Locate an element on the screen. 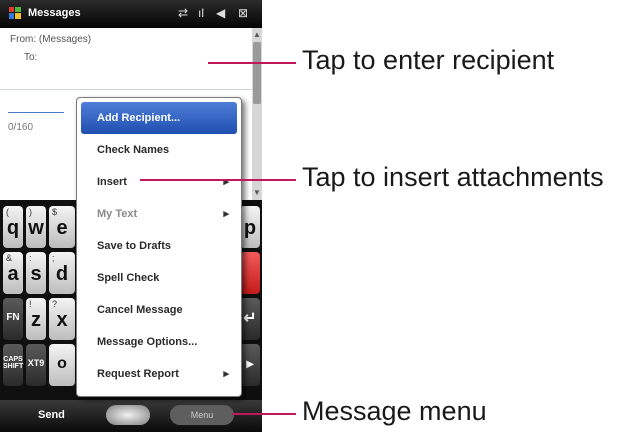 The height and width of the screenshot is (432, 623). key: o is located at coordinates (62, 365).